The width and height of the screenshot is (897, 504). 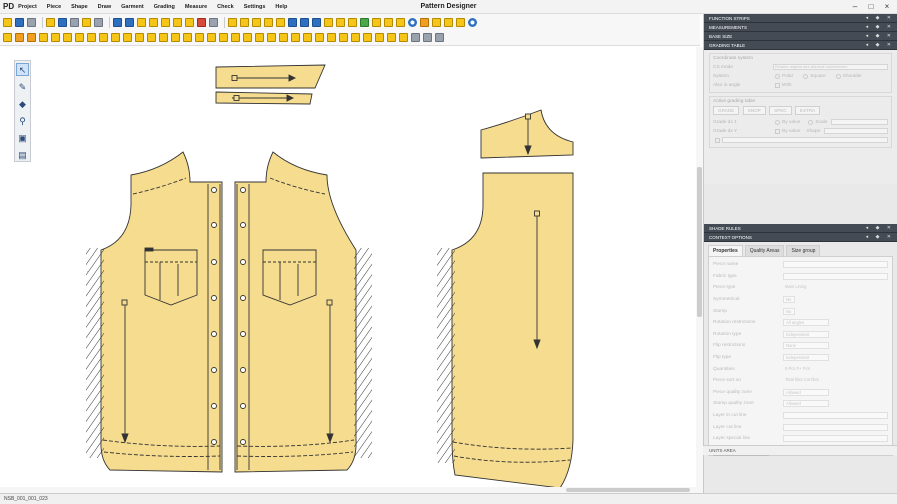 What do you see at coordinates (129, 22) in the screenshot?
I see `redo-icon` at bounding box center [129, 22].